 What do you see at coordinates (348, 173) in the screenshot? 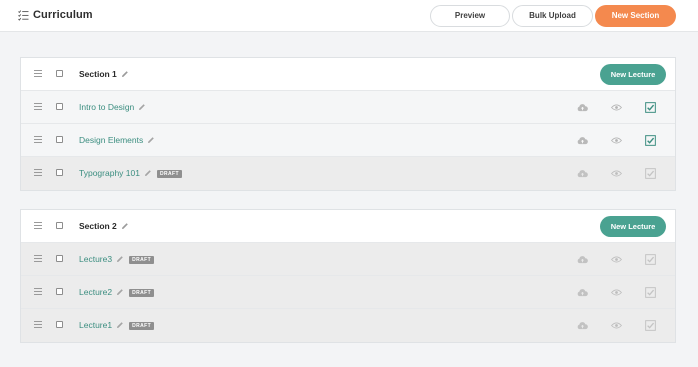
I see `lecture-row: Typography 101 DRAFT` at bounding box center [348, 173].